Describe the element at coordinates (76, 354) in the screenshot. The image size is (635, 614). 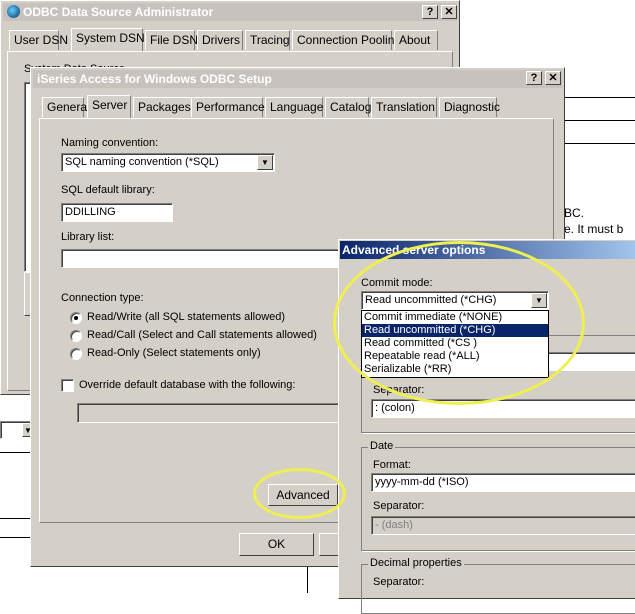
I see `readonly-radio` at that location.